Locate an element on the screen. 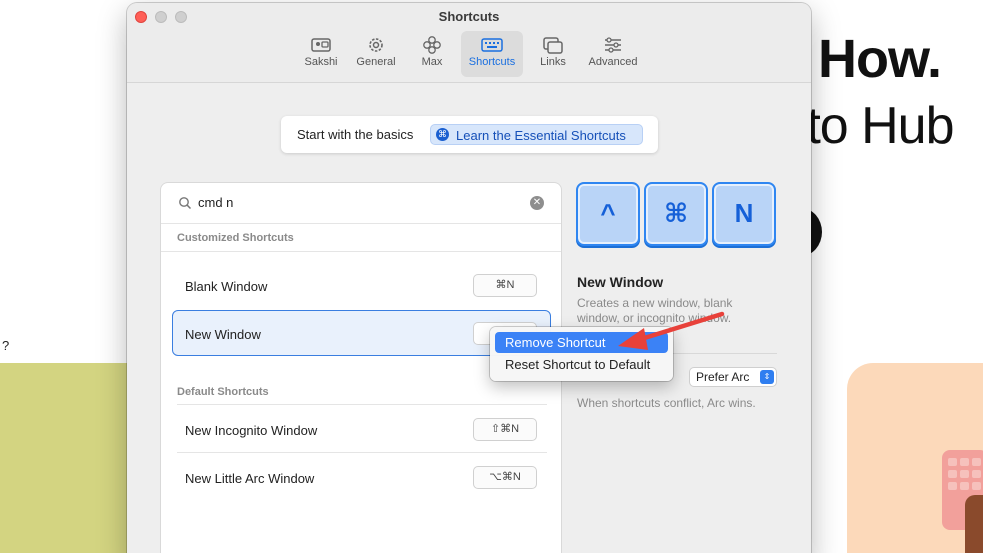 The height and width of the screenshot is (553, 983). sliders-icon is located at coordinates (613, 45).